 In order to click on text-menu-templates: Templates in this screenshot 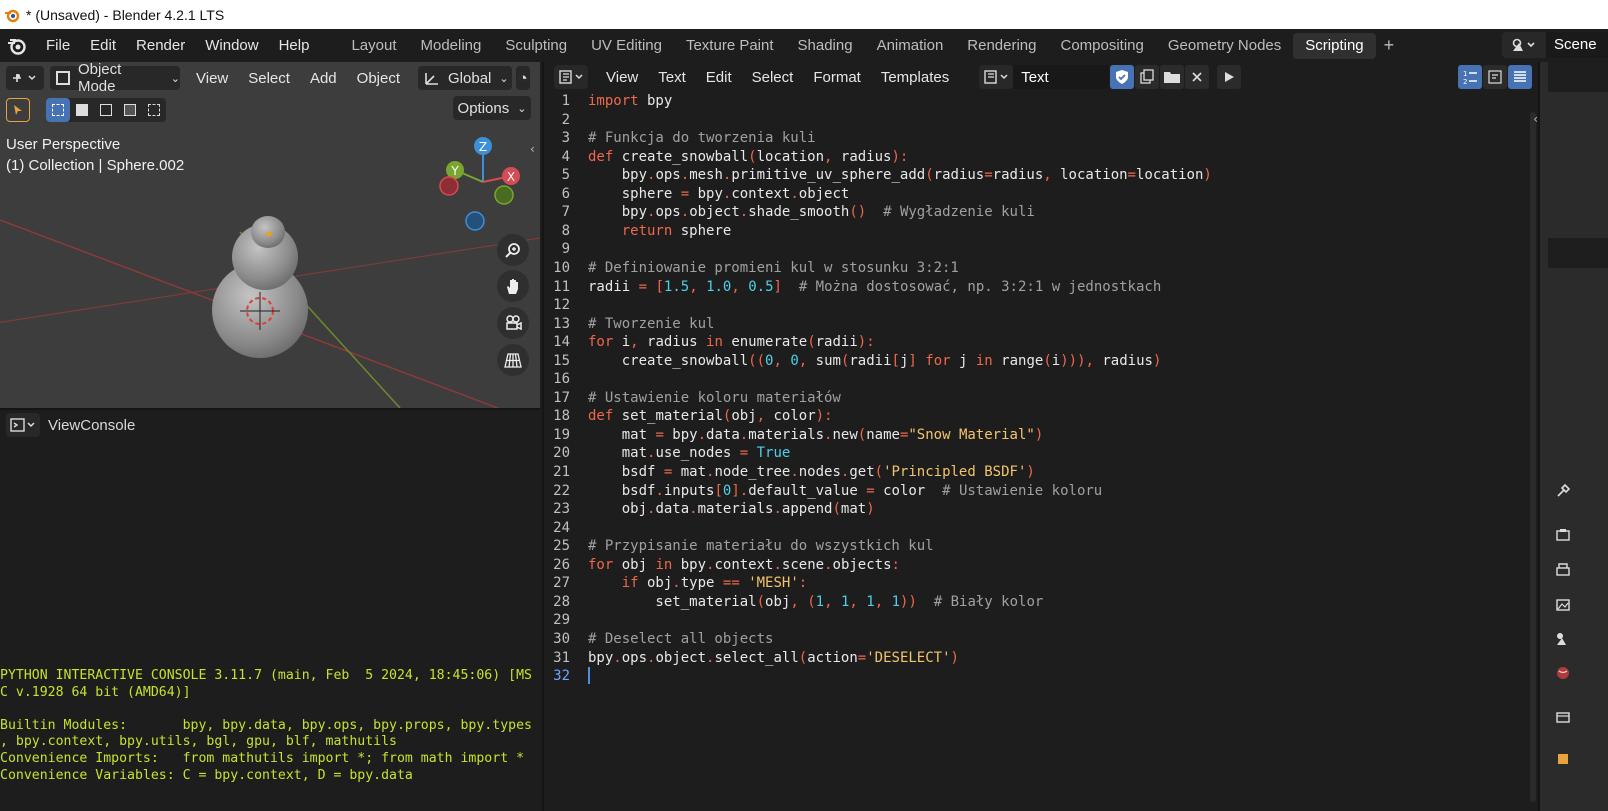, I will do `click(915, 77)`.